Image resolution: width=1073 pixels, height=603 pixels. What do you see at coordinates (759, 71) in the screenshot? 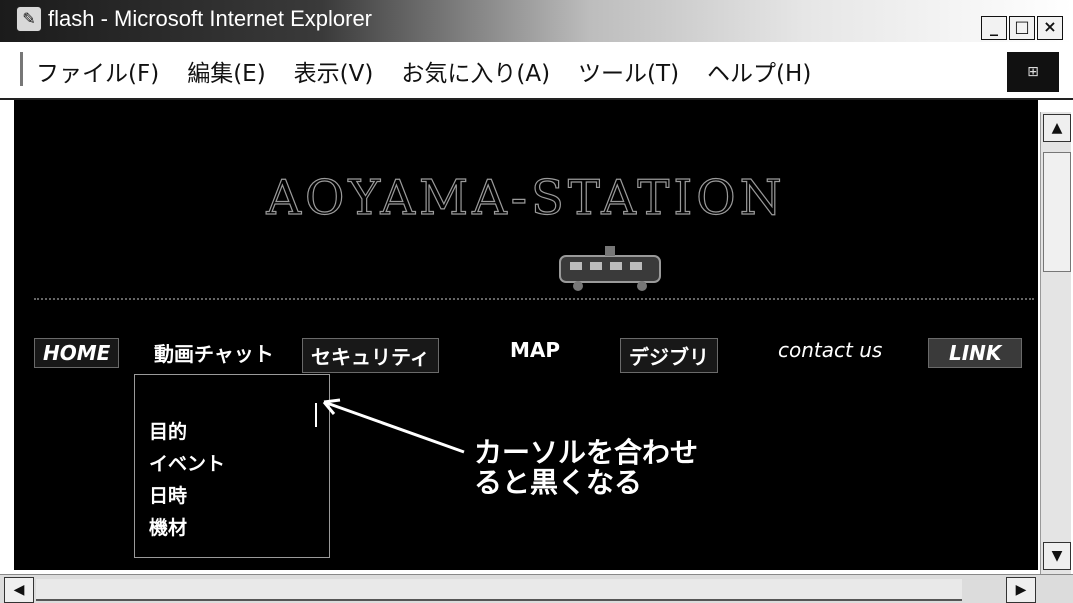
I see `menu-help: ヘルプ(H)` at bounding box center [759, 71].